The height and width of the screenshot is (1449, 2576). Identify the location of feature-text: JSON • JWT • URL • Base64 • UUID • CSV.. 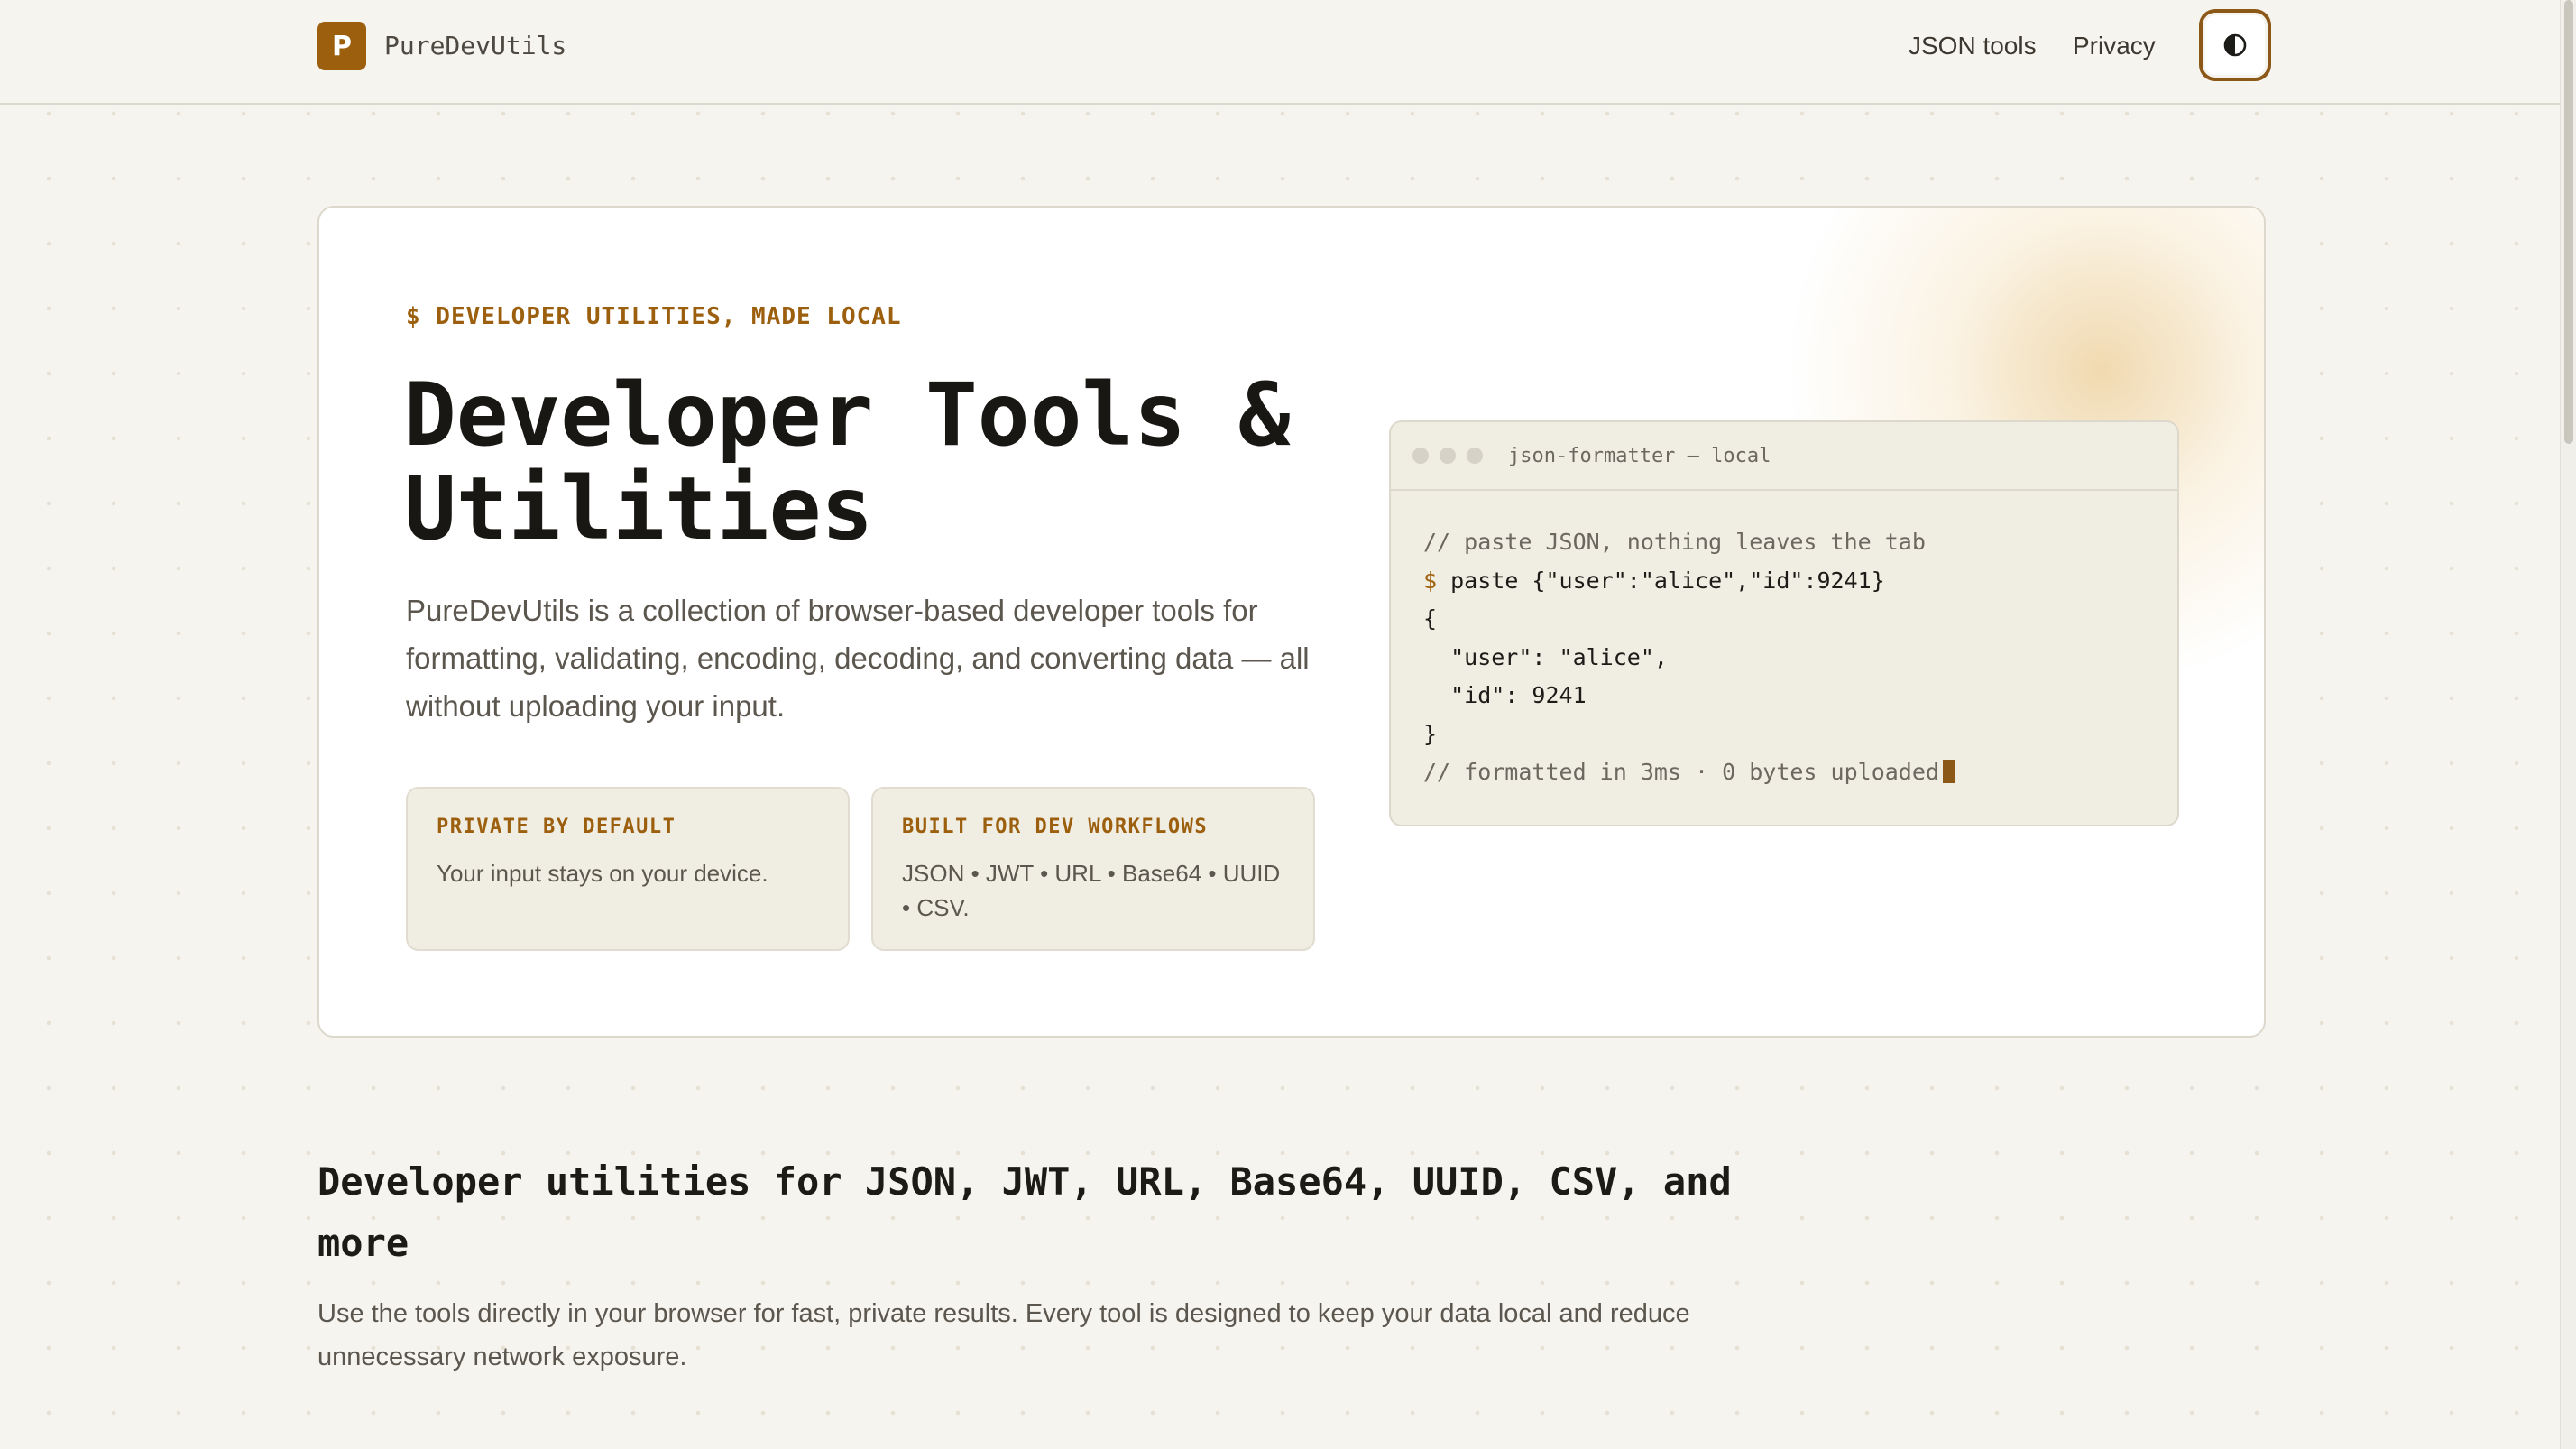
(1092, 891).